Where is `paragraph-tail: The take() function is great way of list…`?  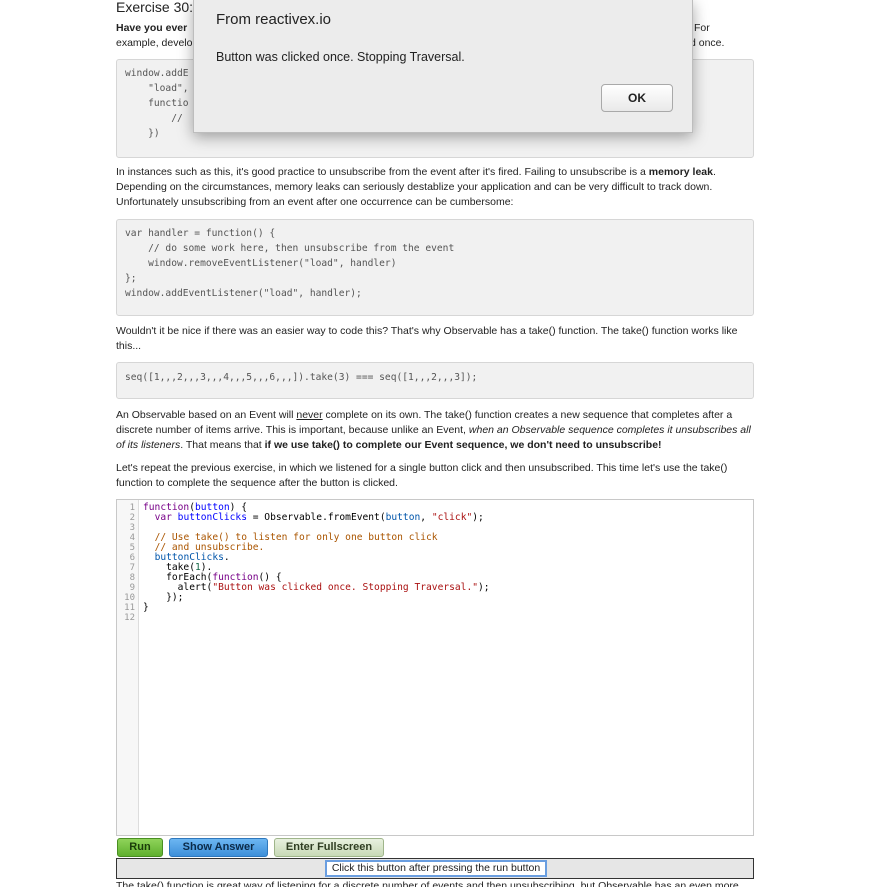 paragraph-tail: The take() function is great way of list… is located at coordinates (427, 883).